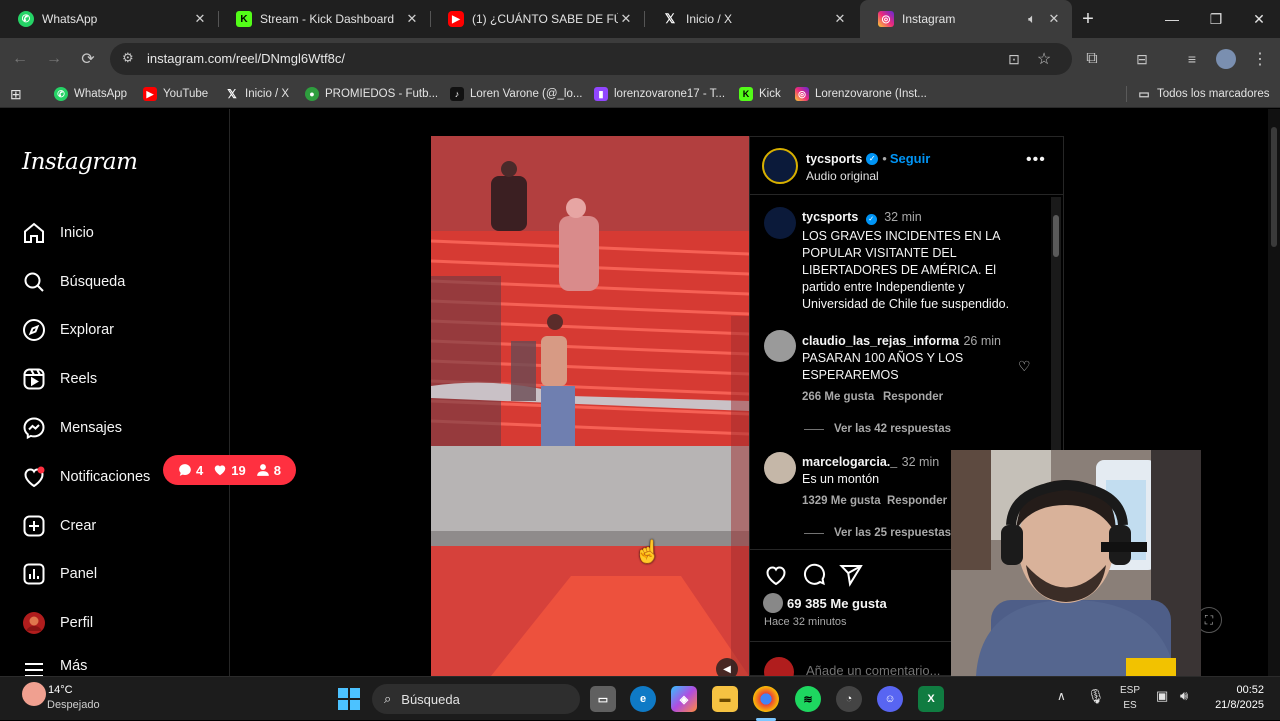 The height and width of the screenshot is (721, 1280). Describe the element at coordinates (684, 699) in the screenshot. I see `copilot-icon: ◈` at that location.